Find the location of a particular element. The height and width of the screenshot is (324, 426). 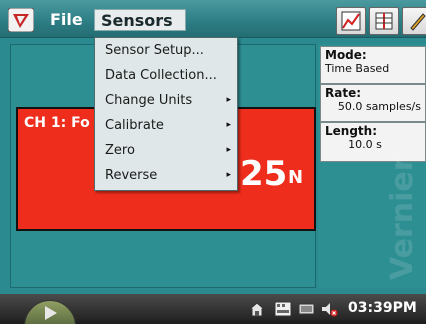

mode-value: Time Based is located at coordinates (357, 68).